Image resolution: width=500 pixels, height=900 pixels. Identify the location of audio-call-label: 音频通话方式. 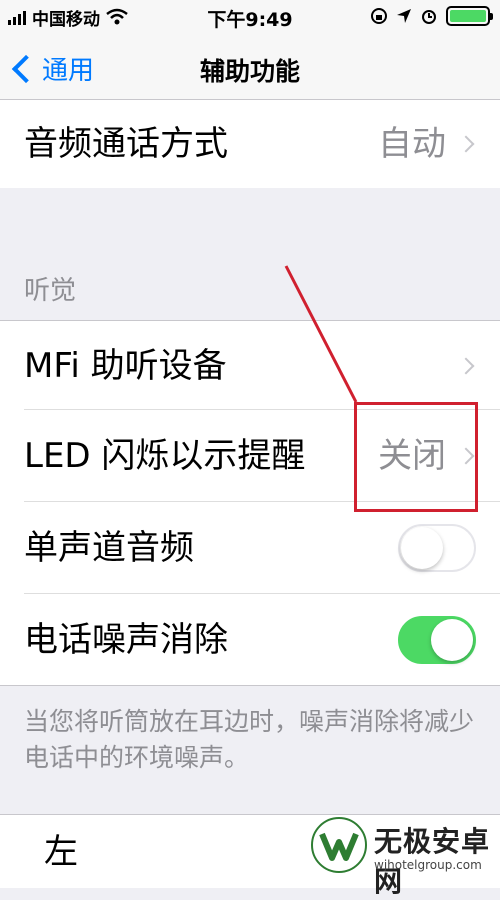
(126, 144).